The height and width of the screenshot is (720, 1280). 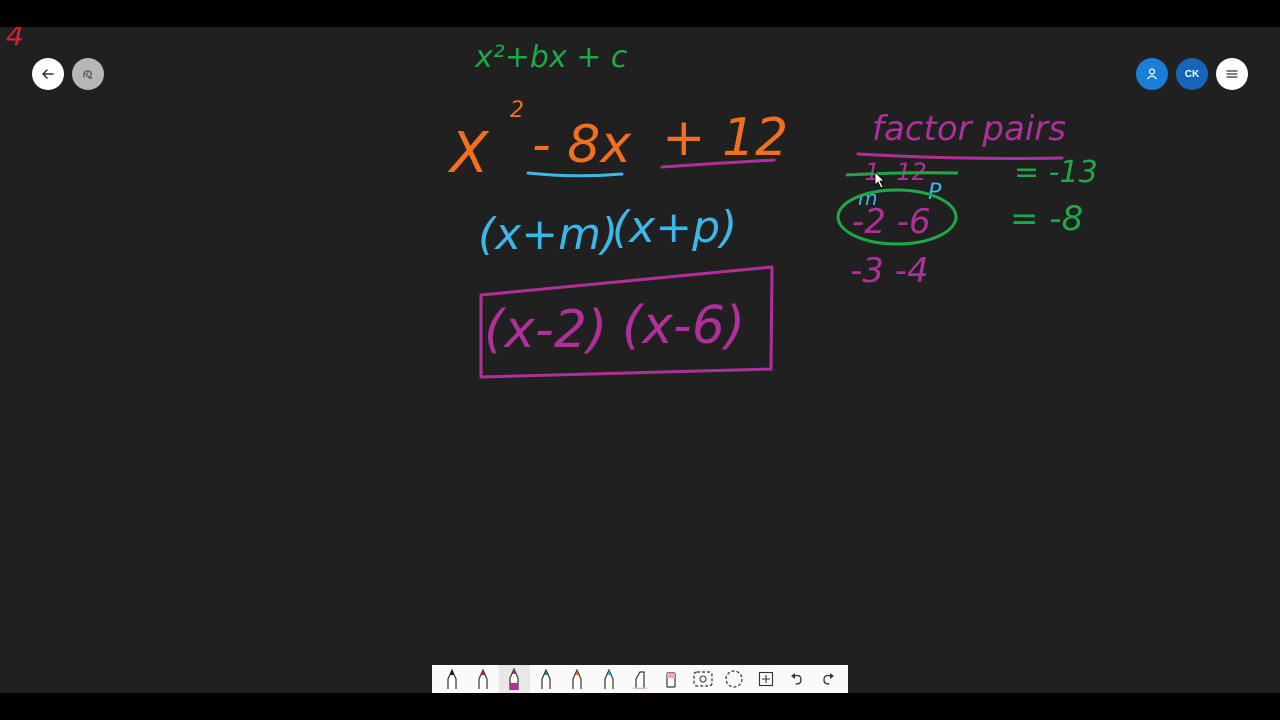 What do you see at coordinates (608, 679) in the screenshot?
I see `pen-blue-icon` at bounding box center [608, 679].